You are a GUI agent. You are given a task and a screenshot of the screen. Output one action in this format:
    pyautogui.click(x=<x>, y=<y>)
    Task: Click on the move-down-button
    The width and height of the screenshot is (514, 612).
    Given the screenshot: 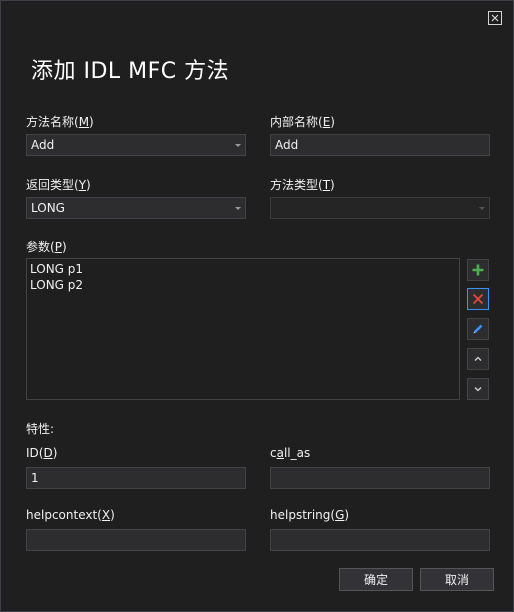 What is the action you would take?
    pyautogui.click(x=478, y=389)
    